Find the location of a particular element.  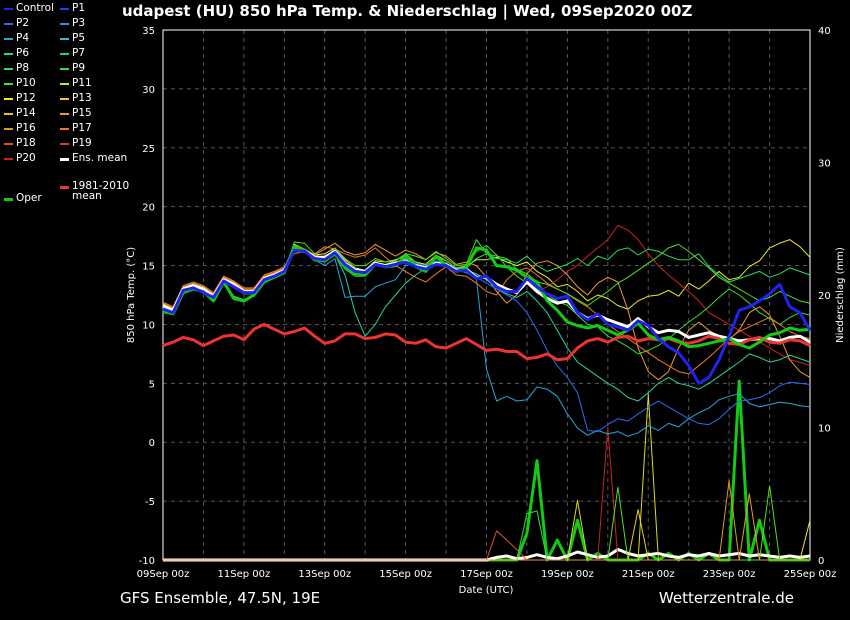

legend-item: Control is located at coordinates (29, 9).